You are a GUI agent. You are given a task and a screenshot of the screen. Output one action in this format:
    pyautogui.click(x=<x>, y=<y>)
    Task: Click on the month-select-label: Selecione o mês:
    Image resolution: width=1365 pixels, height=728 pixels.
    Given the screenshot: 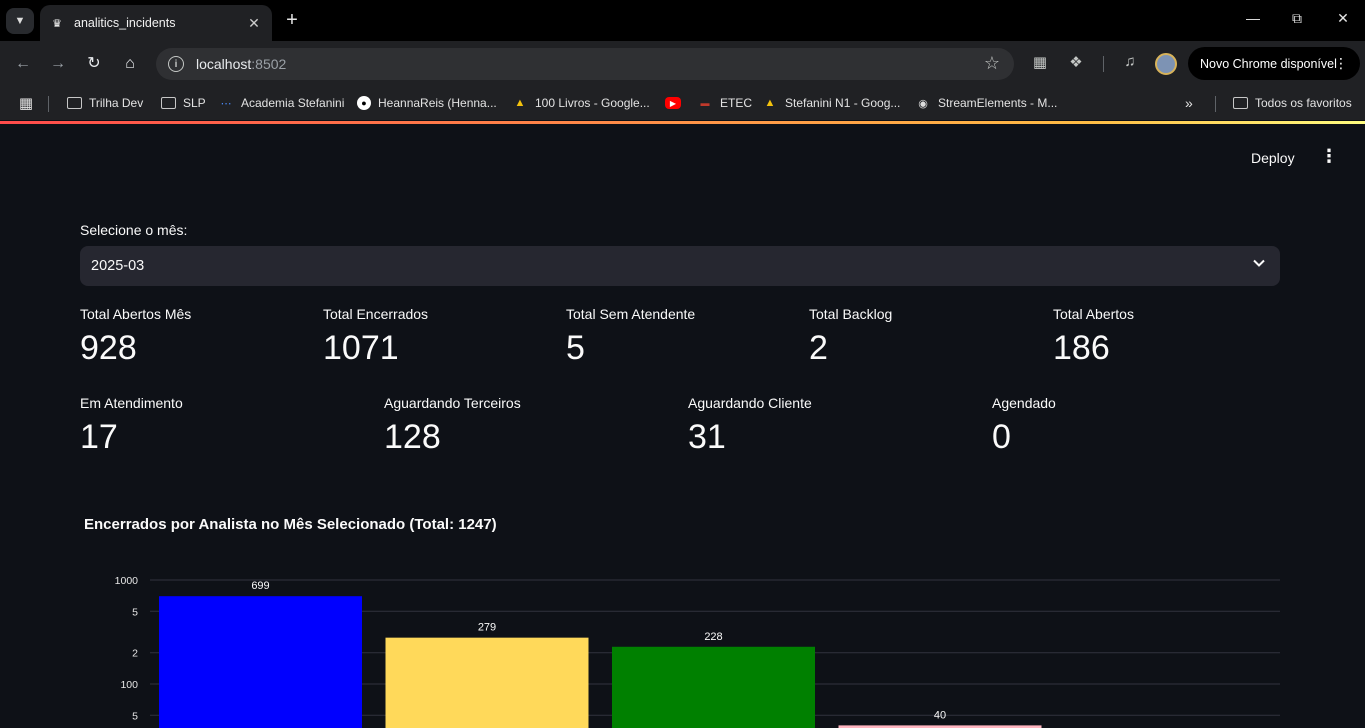 What is the action you would take?
    pyautogui.click(x=134, y=230)
    